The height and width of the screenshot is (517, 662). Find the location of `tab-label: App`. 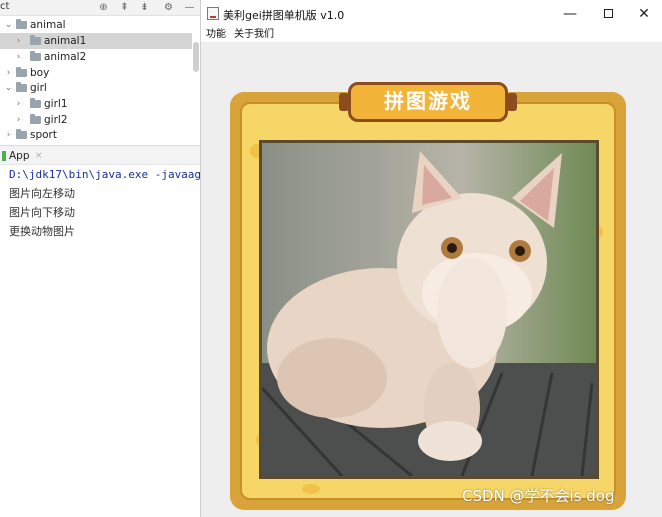

tab-label: App is located at coordinates (19, 156).